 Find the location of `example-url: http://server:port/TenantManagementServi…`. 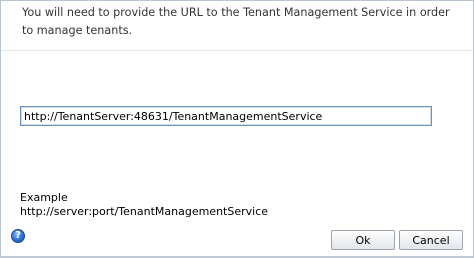

example-url: http://server:port/TenantManagementServi… is located at coordinates (144, 211).